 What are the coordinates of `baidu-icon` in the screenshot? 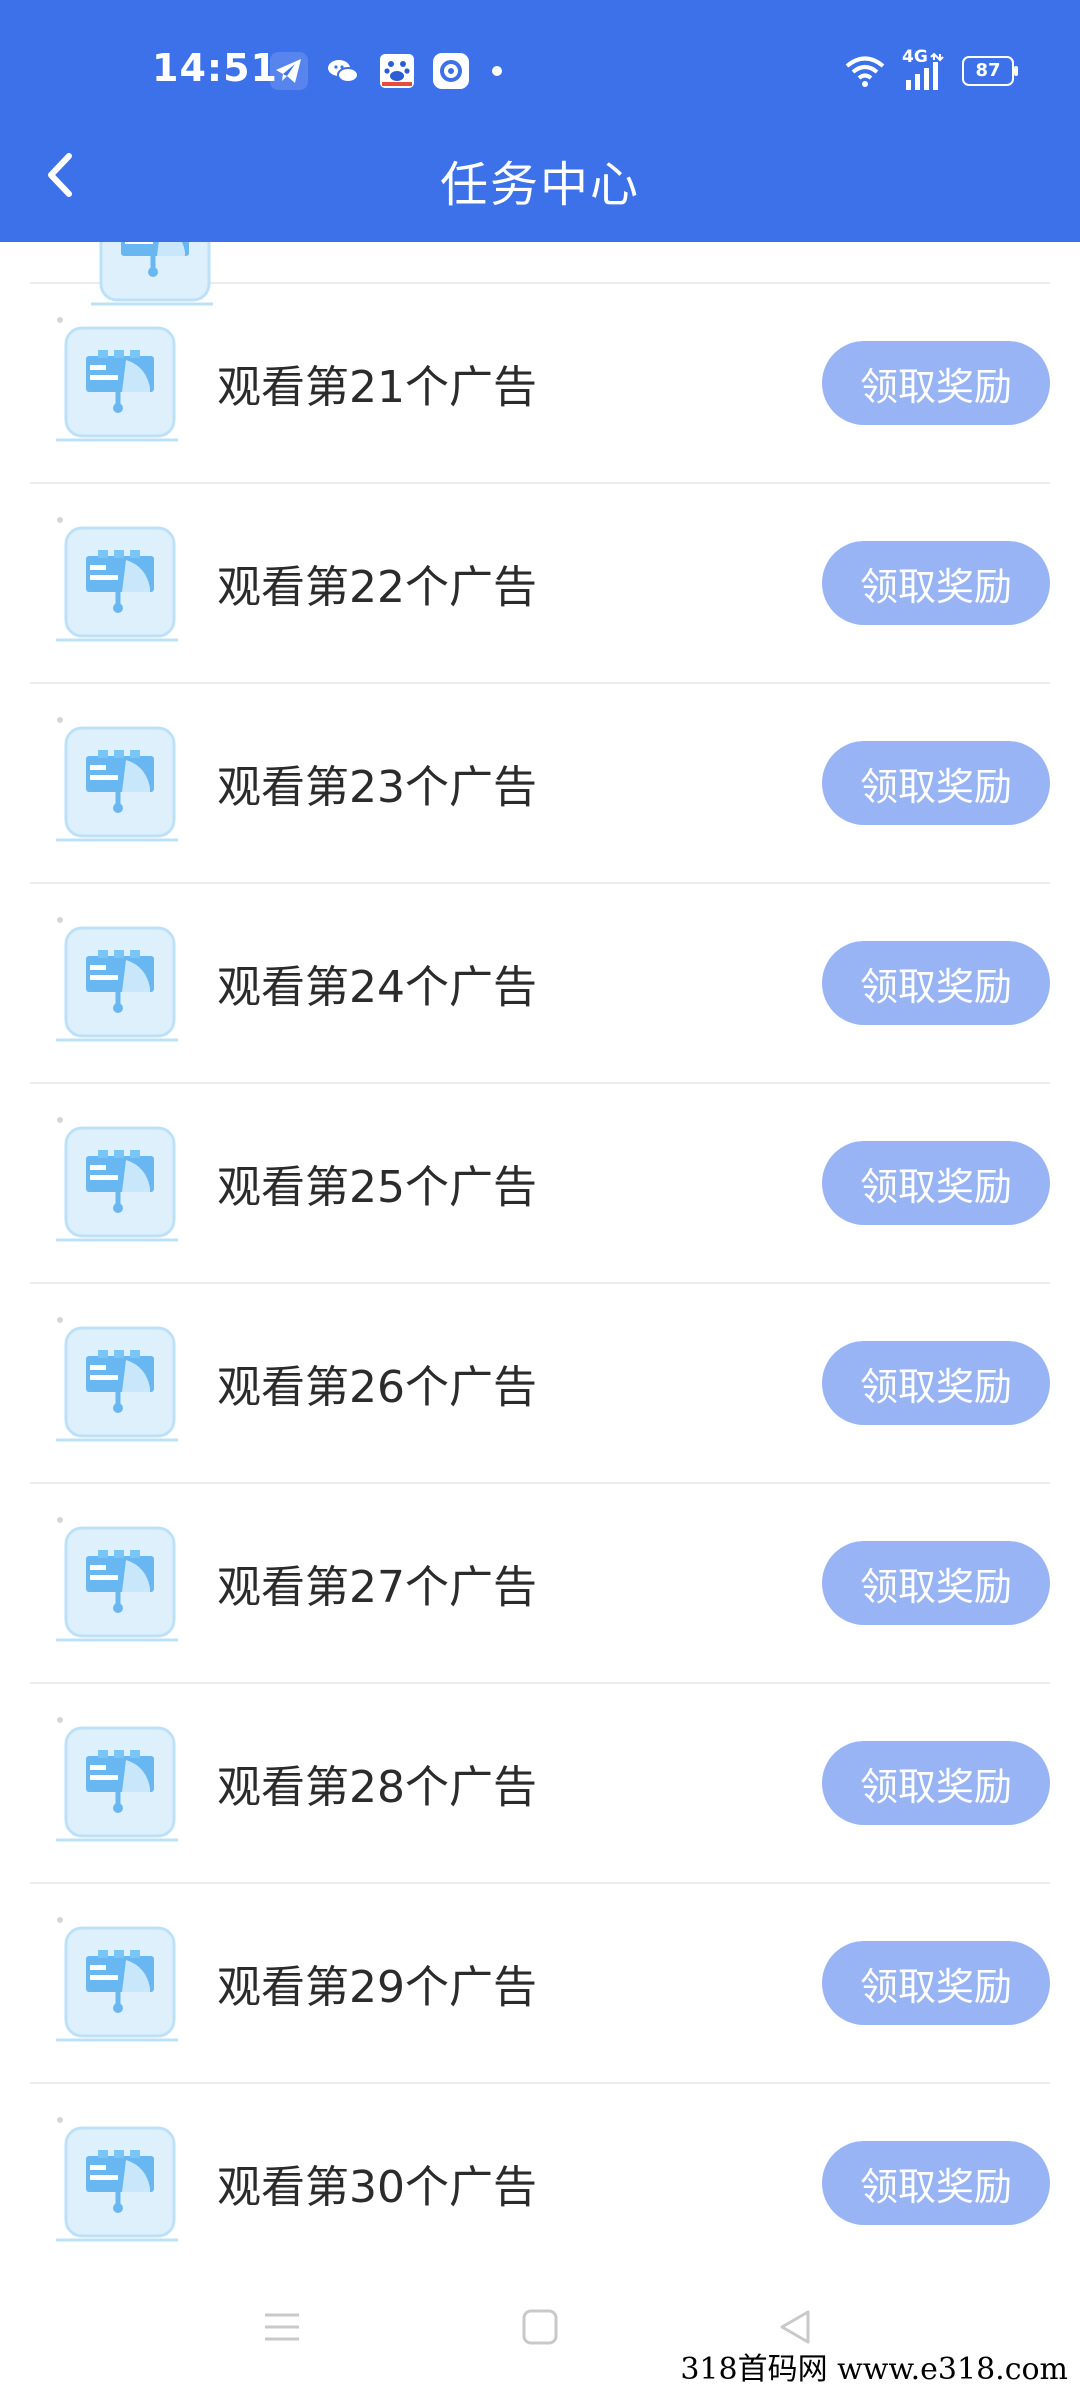 It's located at (397, 71).